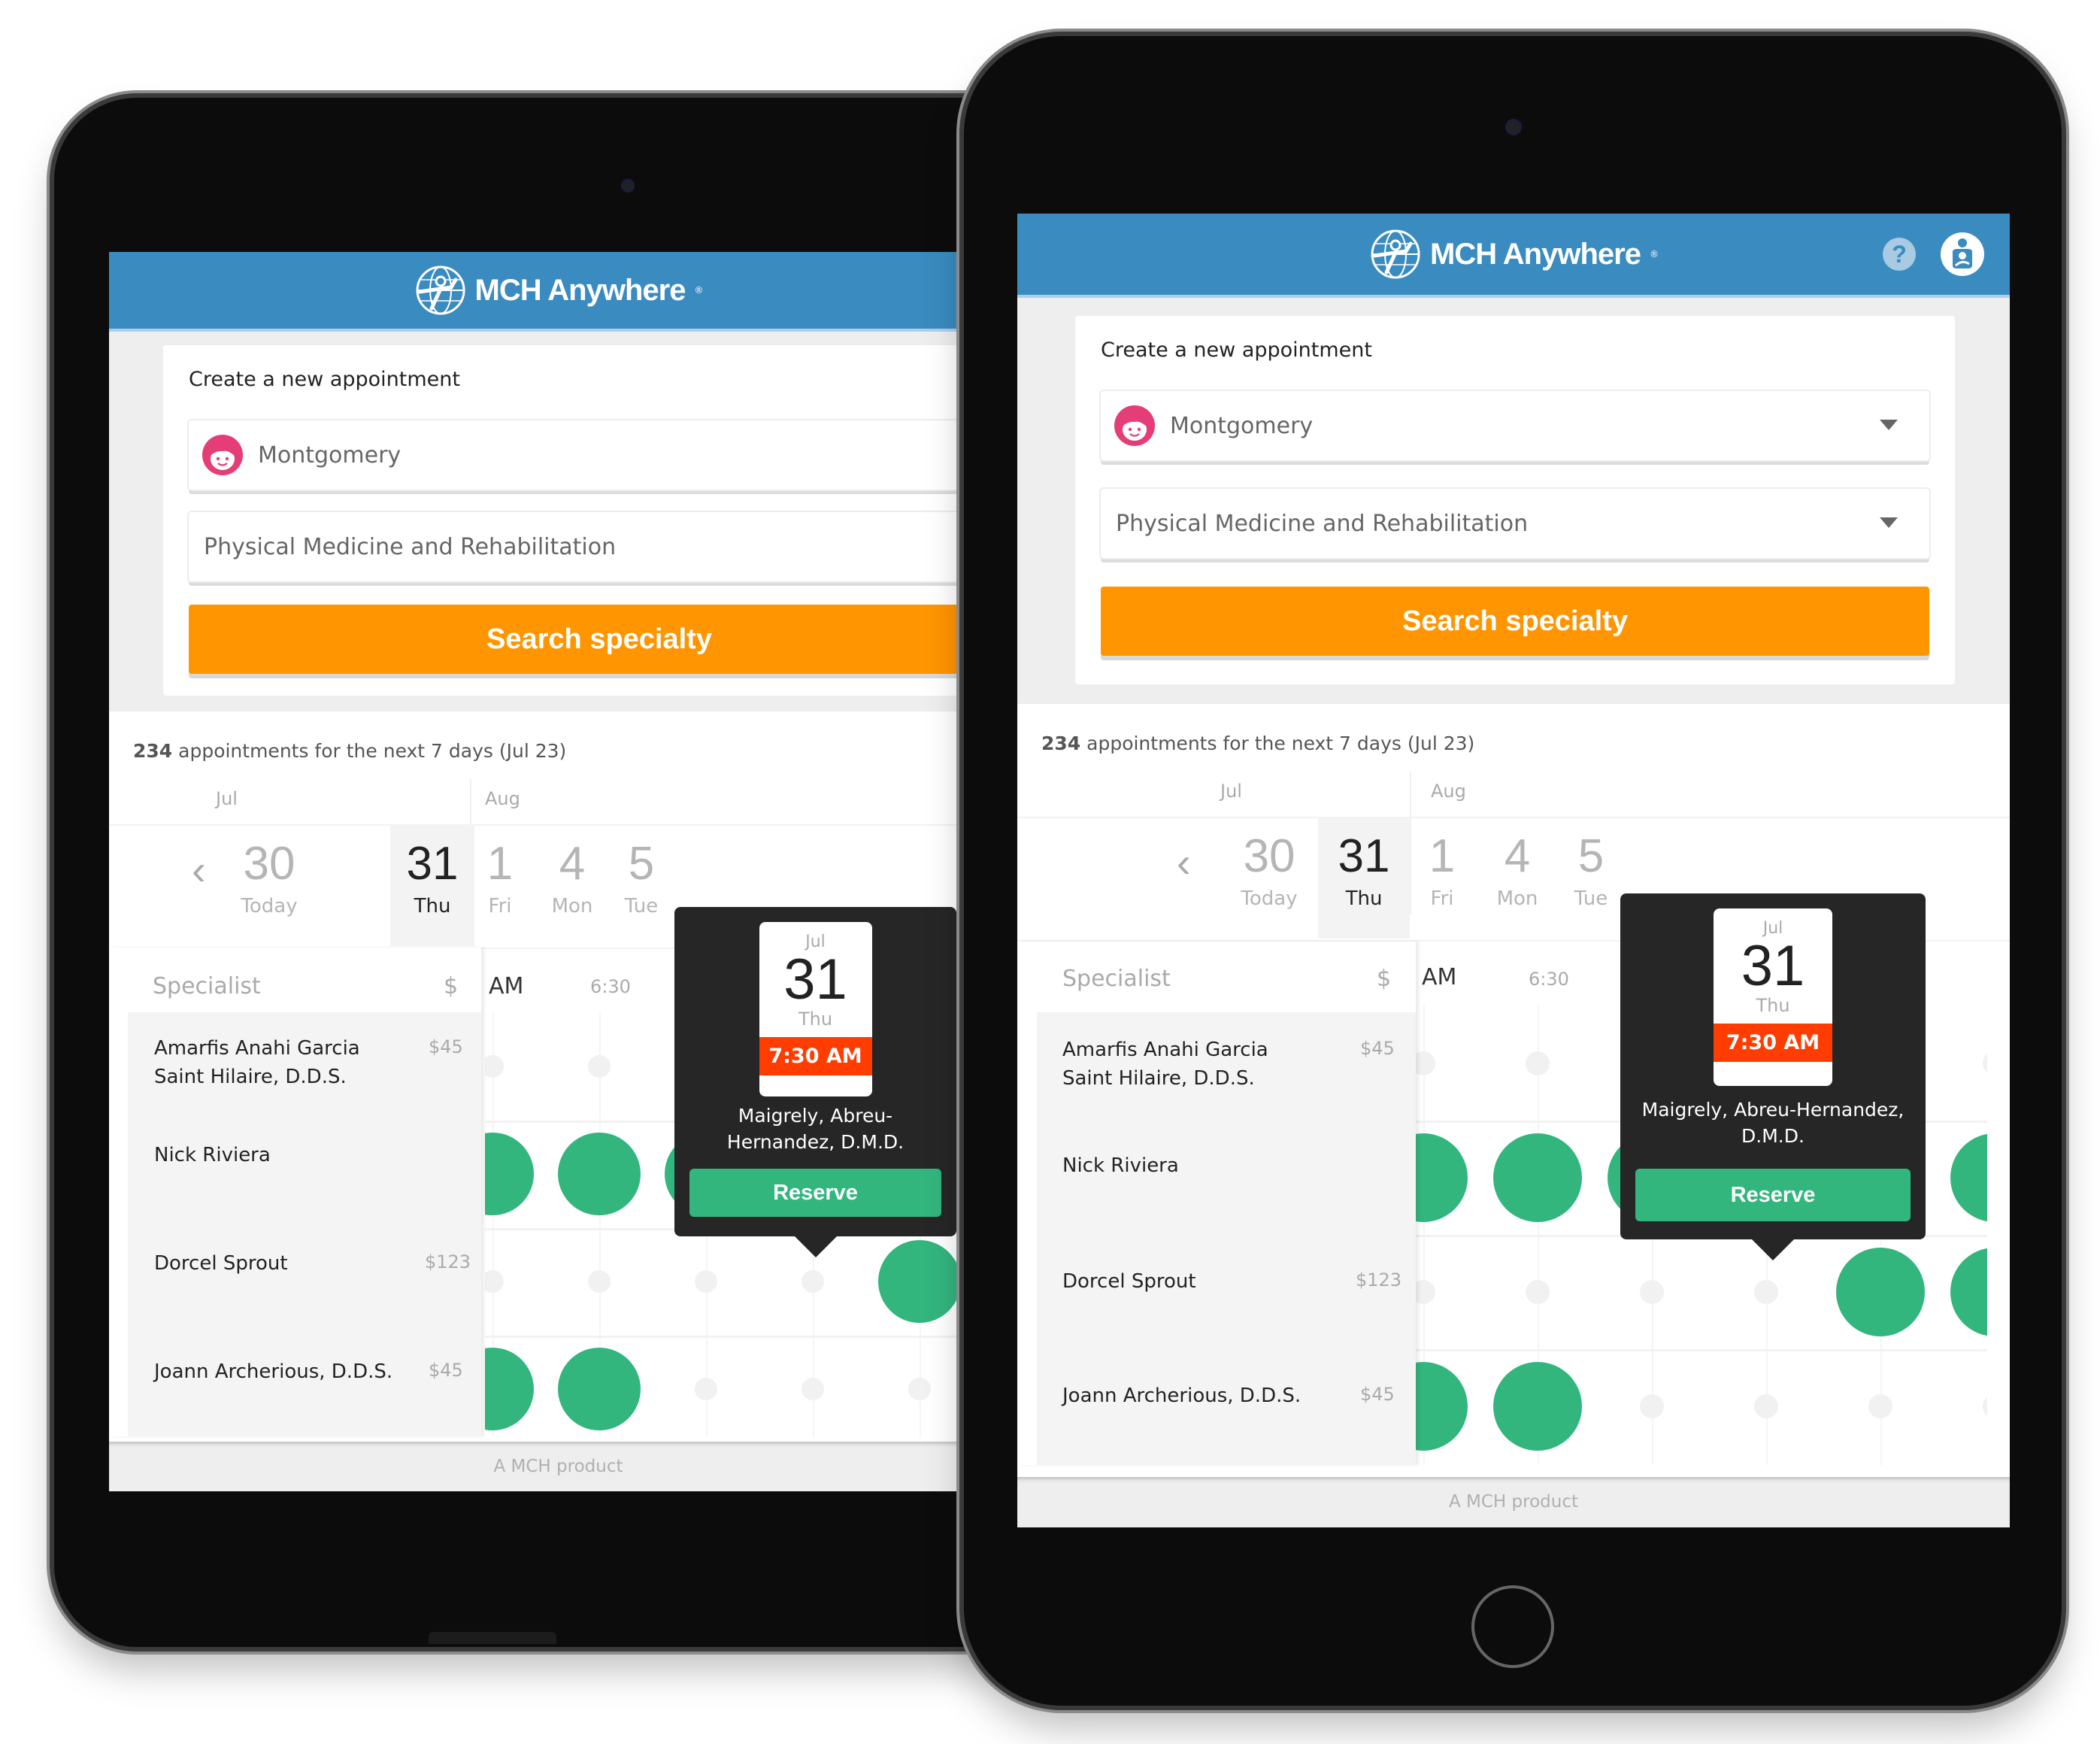 This screenshot has height=1744, width=2100. I want to click on popover-time-badge: 7:30 AM, so click(815, 1056).